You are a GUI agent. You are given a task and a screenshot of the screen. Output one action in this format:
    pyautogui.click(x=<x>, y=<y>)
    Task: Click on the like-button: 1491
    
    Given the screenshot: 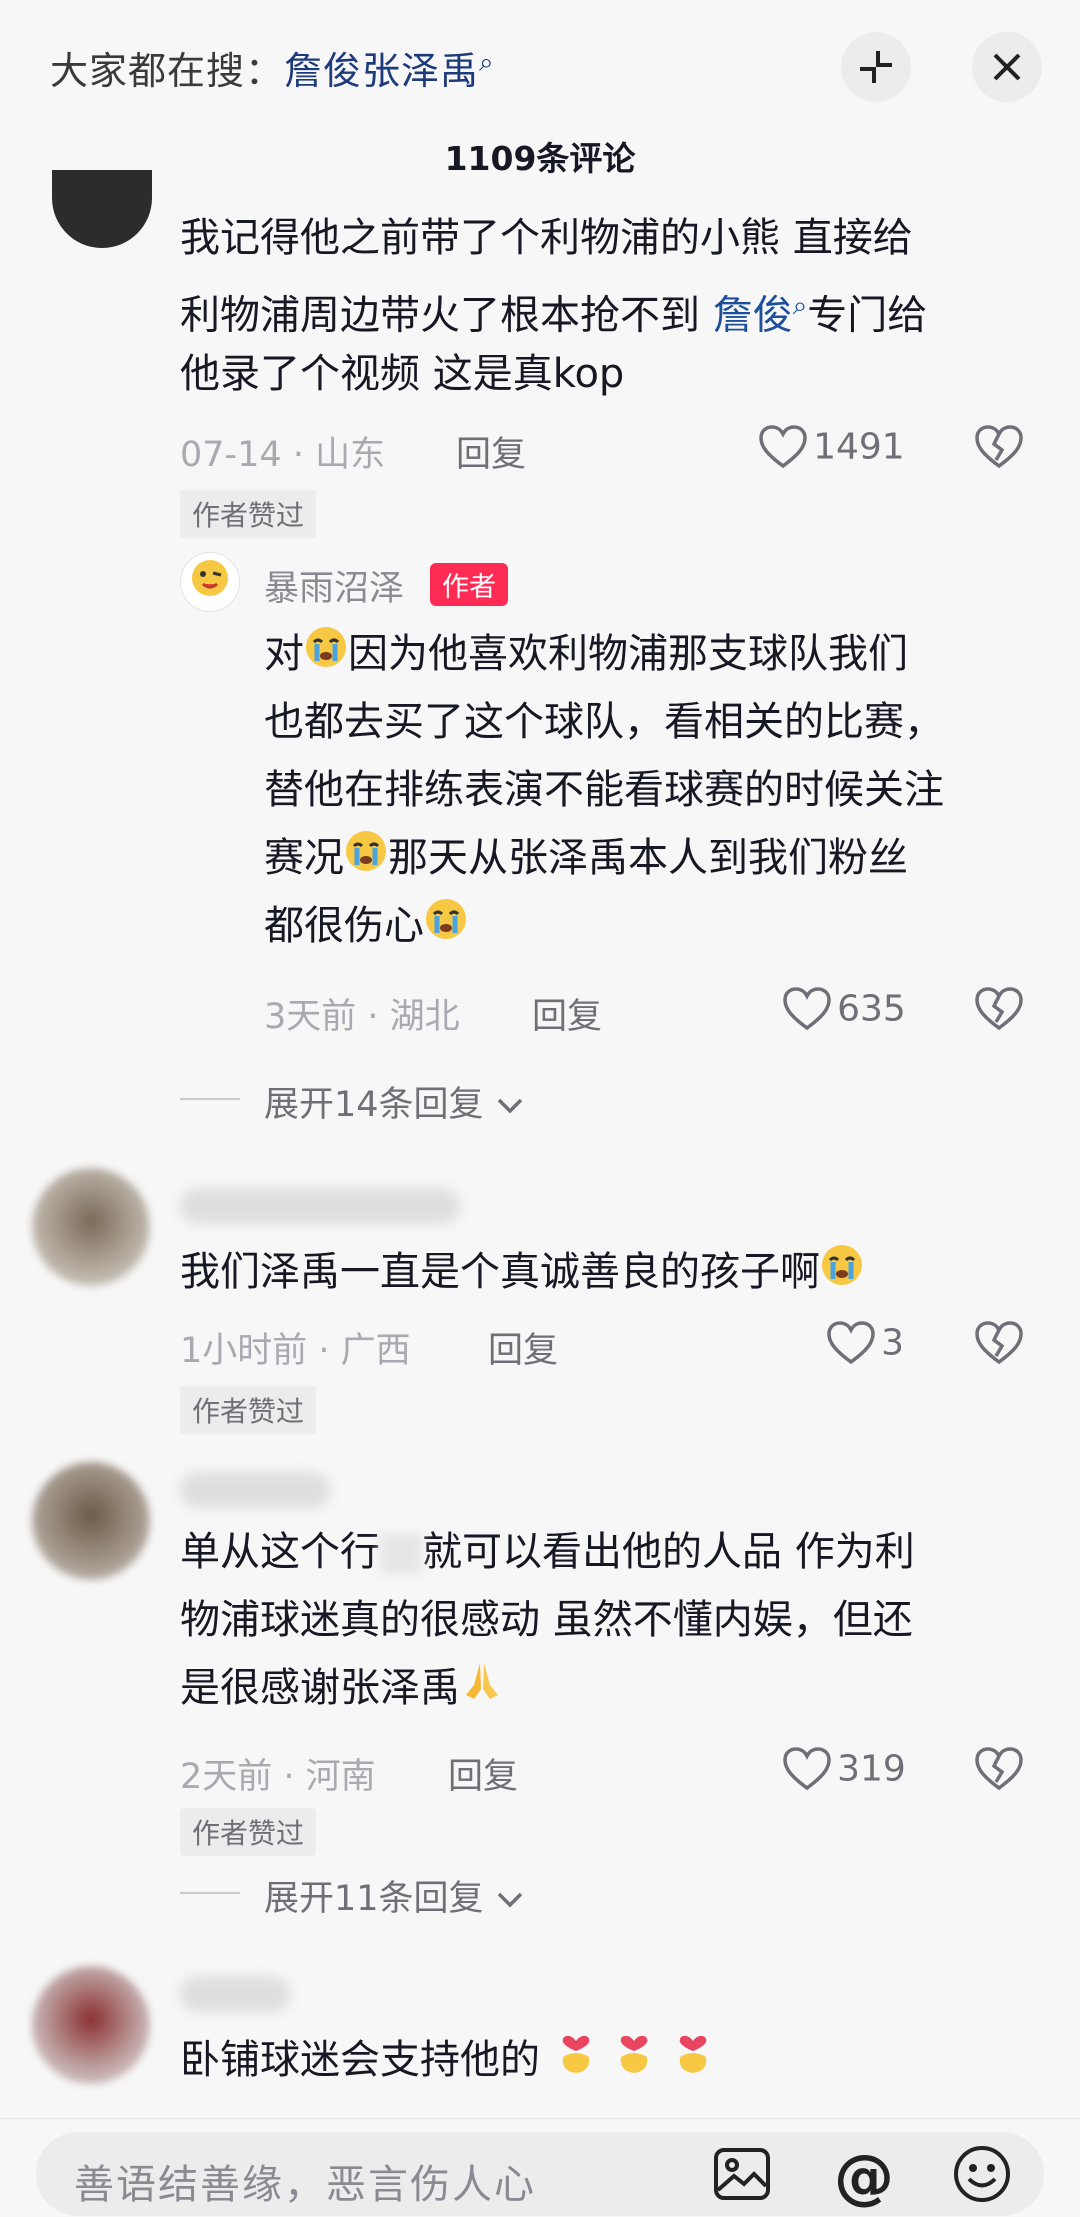 What is the action you would take?
    pyautogui.click(x=831, y=447)
    